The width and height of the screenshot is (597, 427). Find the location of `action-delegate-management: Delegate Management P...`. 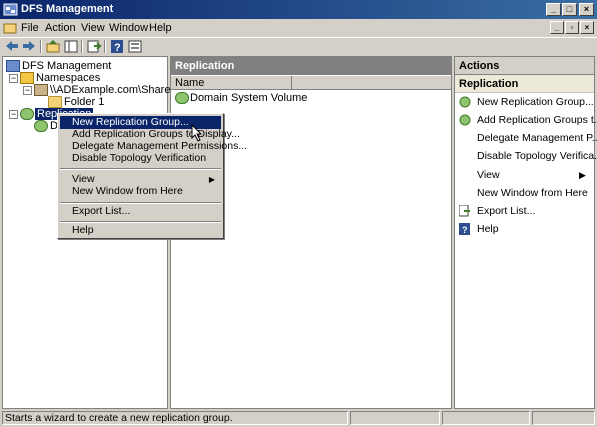

action-delegate-management: Delegate Management P... is located at coordinates (537, 138).